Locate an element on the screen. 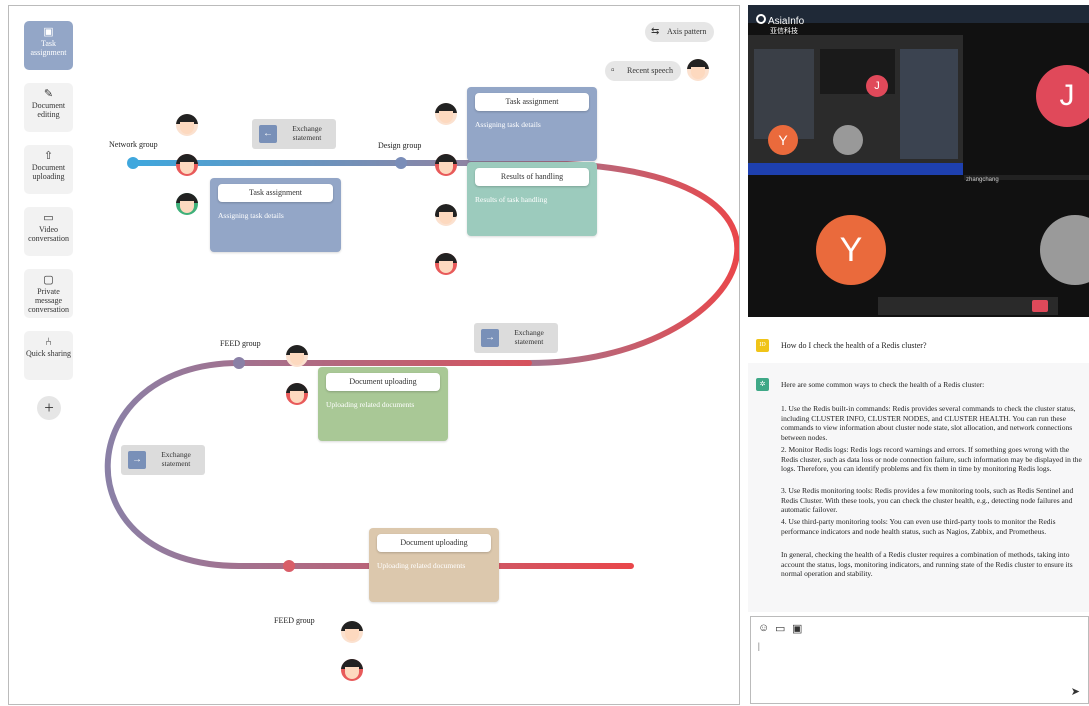 The width and height of the screenshot is (1089, 706). send-icon: ➤ is located at coordinates (1075, 691).